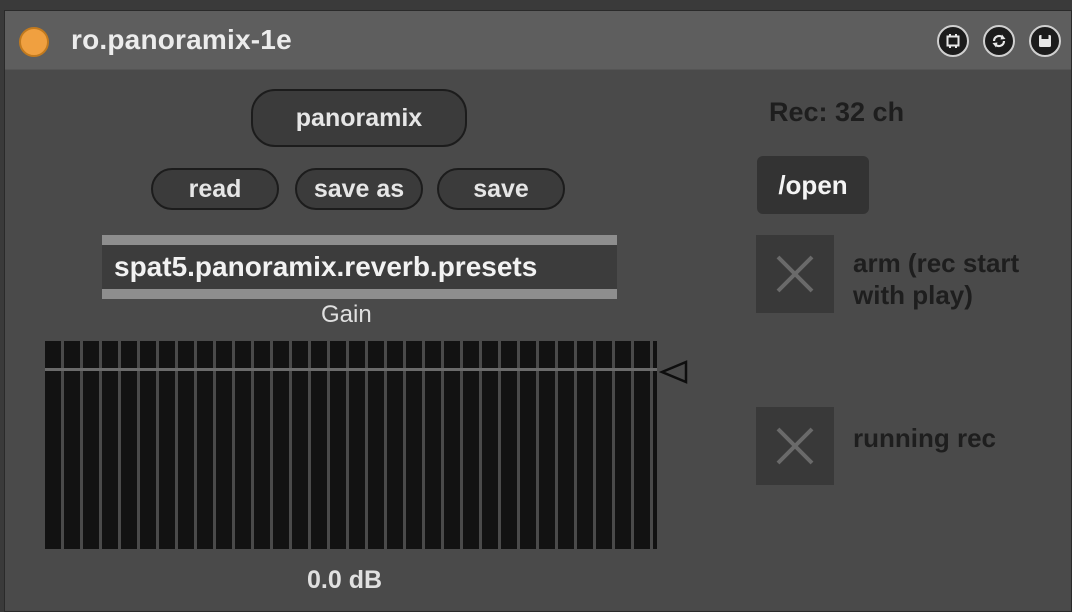  Describe the element at coordinates (34, 42) in the screenshot. I see `device-status-led` at that location.